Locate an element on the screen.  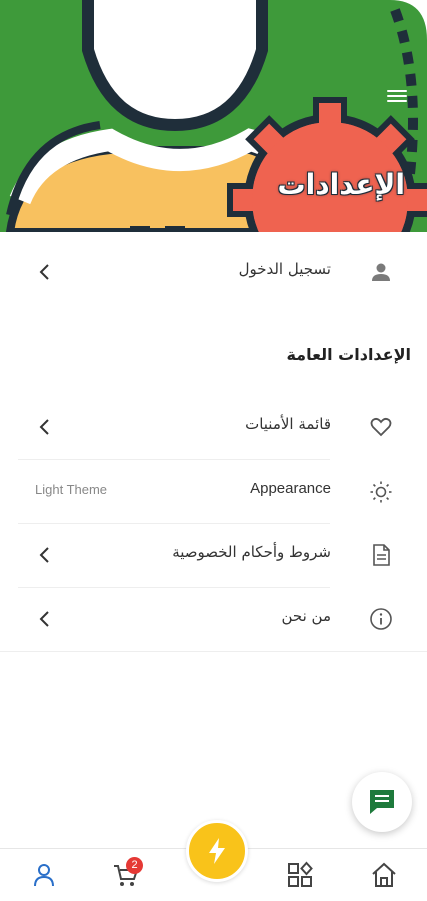
flash-button is located at coordinates (217, 851).